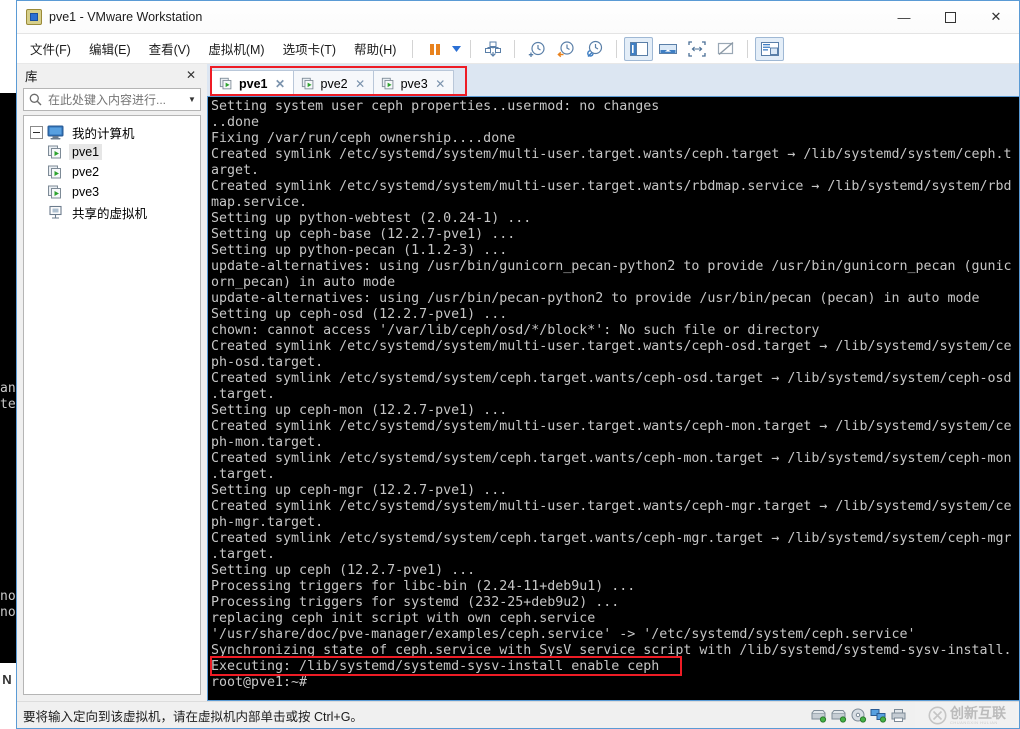  I want to click on tab-pve3: pve3 ✕, so click(413, 83).